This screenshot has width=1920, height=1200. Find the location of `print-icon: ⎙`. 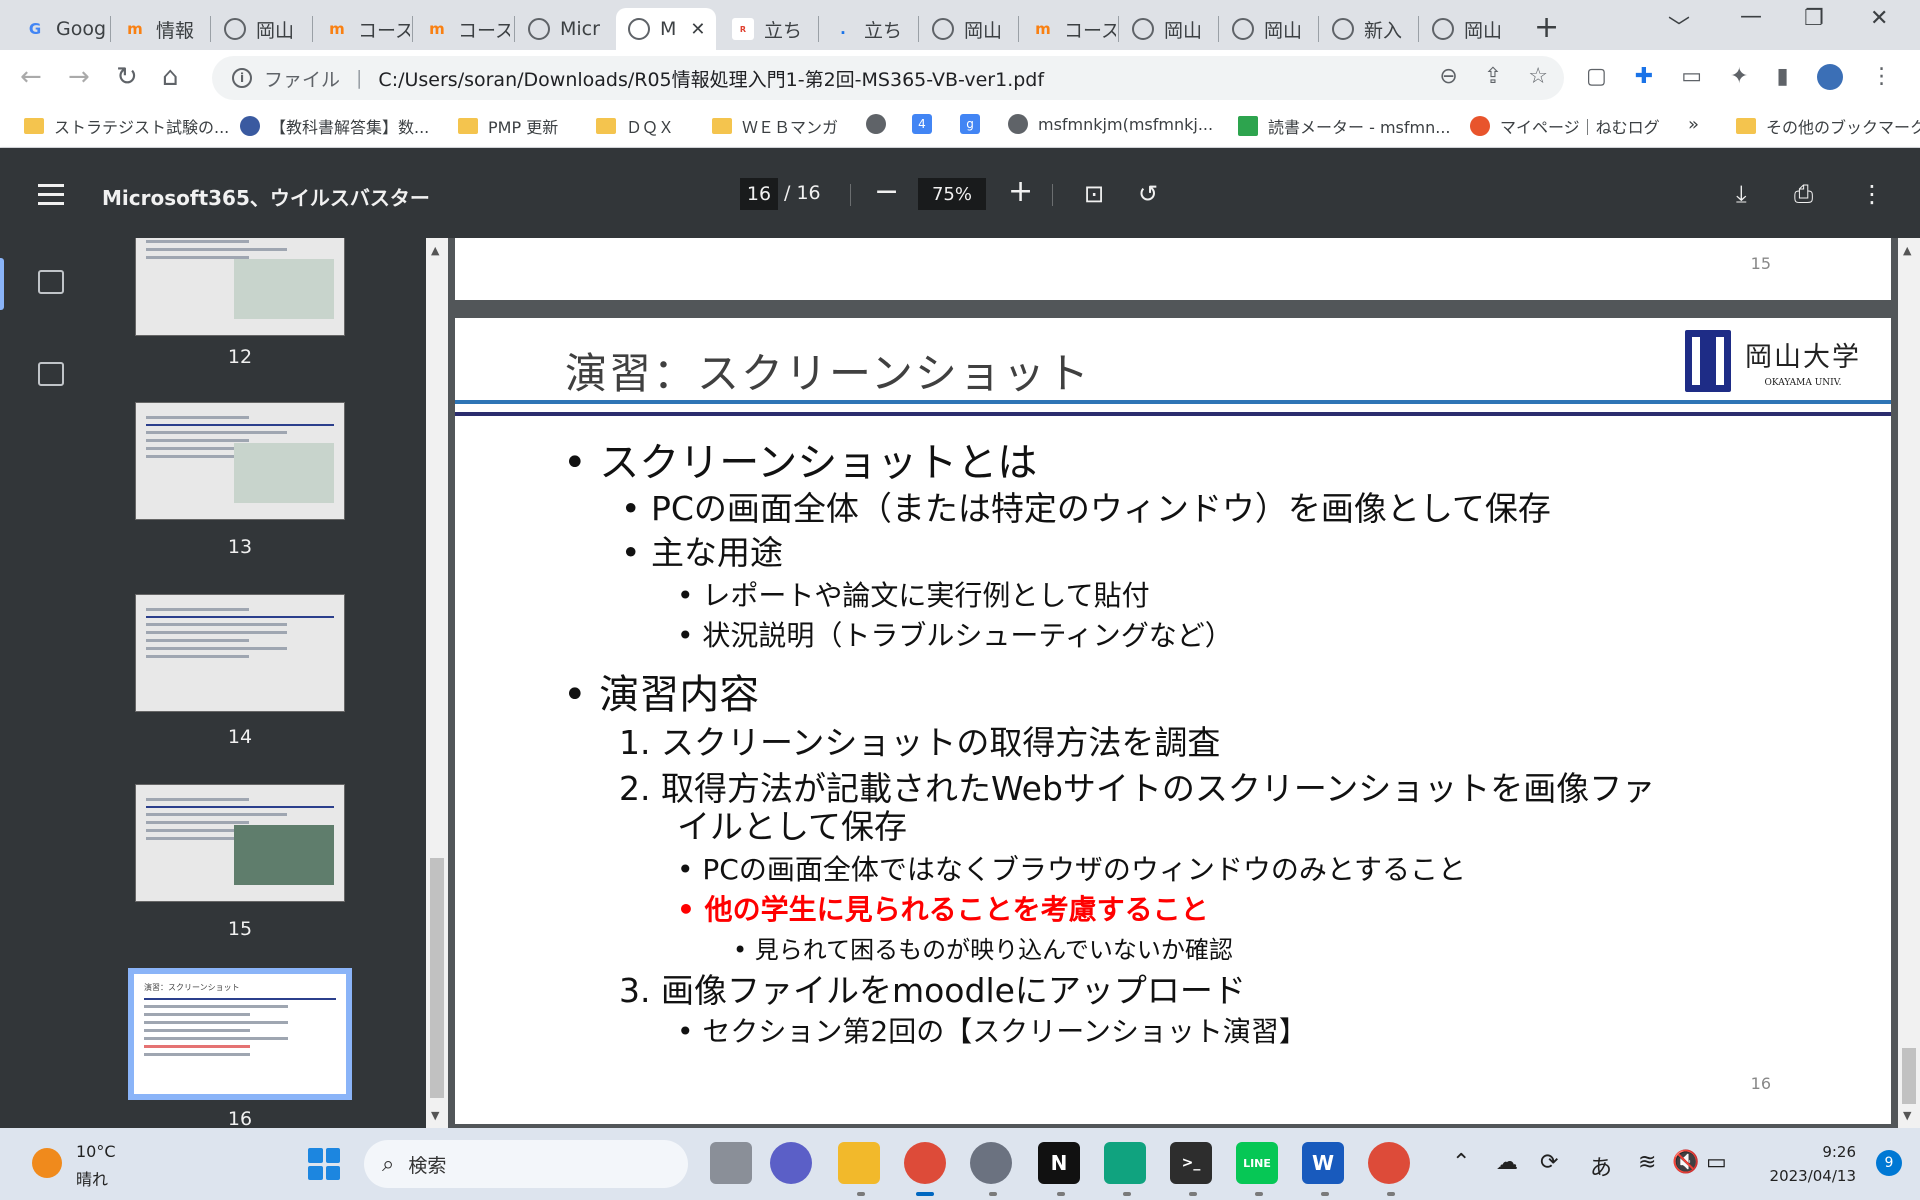

print-icon: ⎙ is located at coordinates (1803, 194).